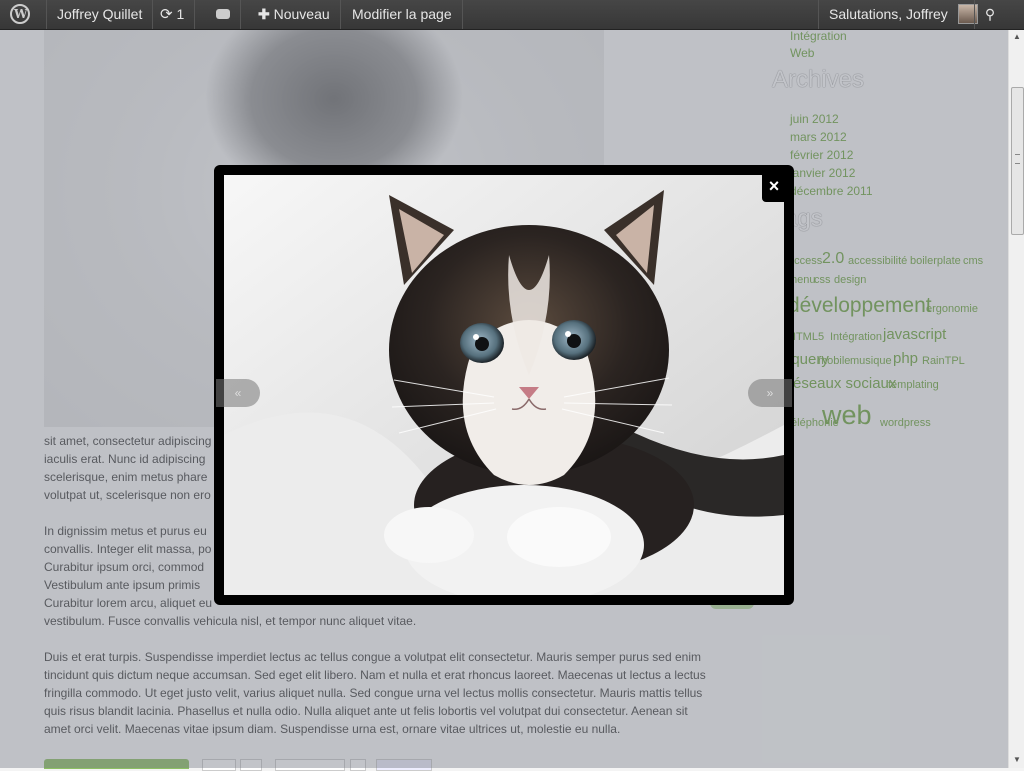 Image resolution: width=1024 pixels, height=771 pixels. What do you see at coordinates (1016, 398) in the screenshot?
I see `scrollbar: ▲ ▼` at bounding box center [1016, 398].